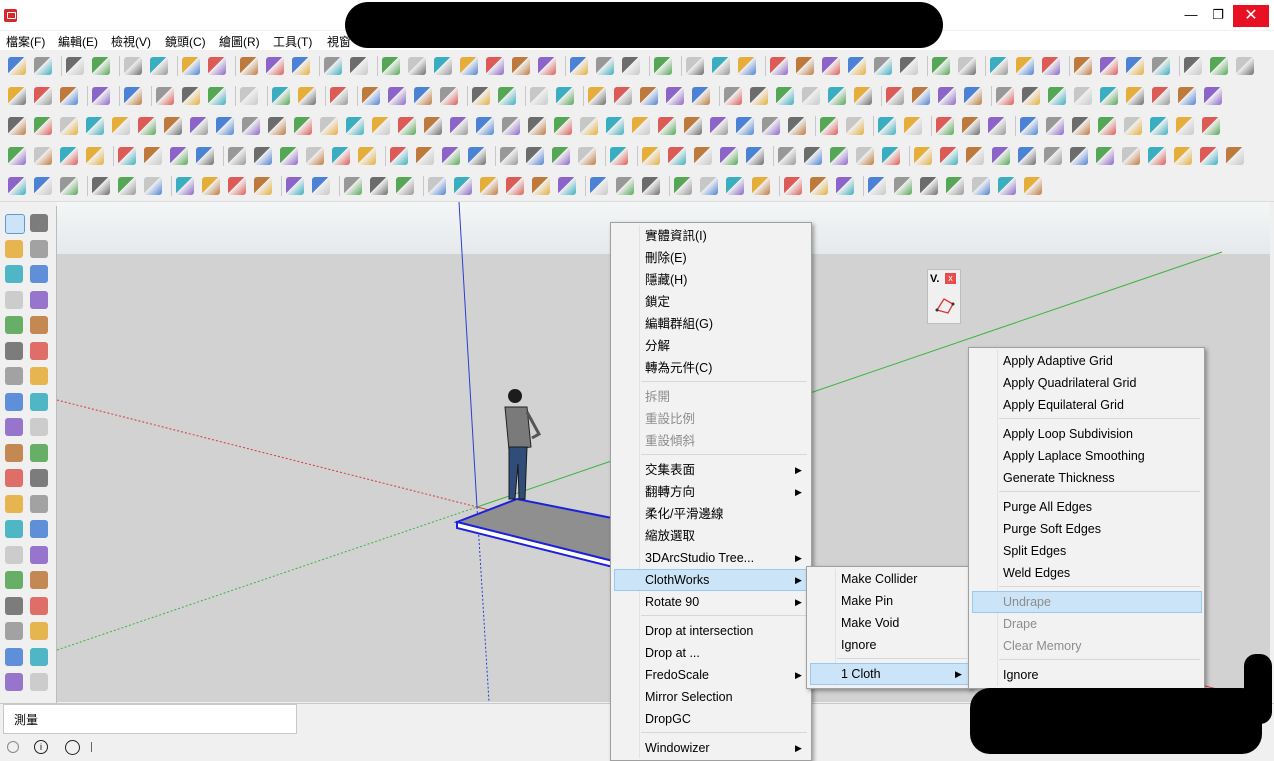  What do you see at coordinates (711, 697) in the screenshot?
I see `context-menu-item-21: Mirror Selection` at bounding box center [711, 697].